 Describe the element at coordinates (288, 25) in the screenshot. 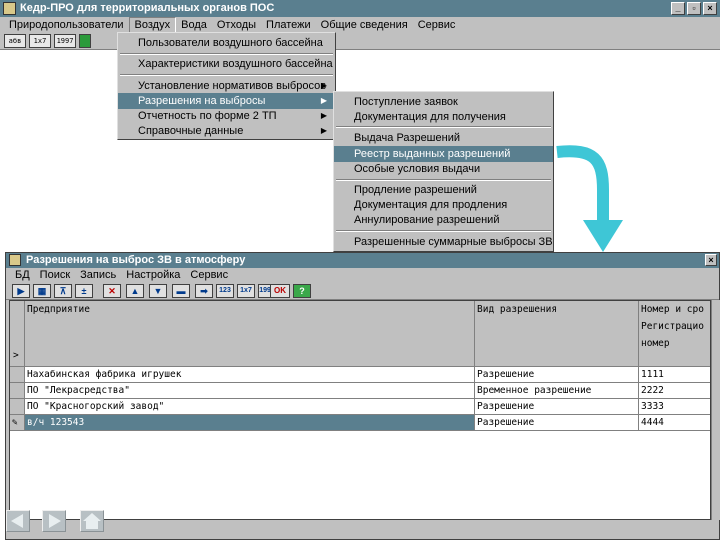

I see `menu-payments: Платежи` at that location.